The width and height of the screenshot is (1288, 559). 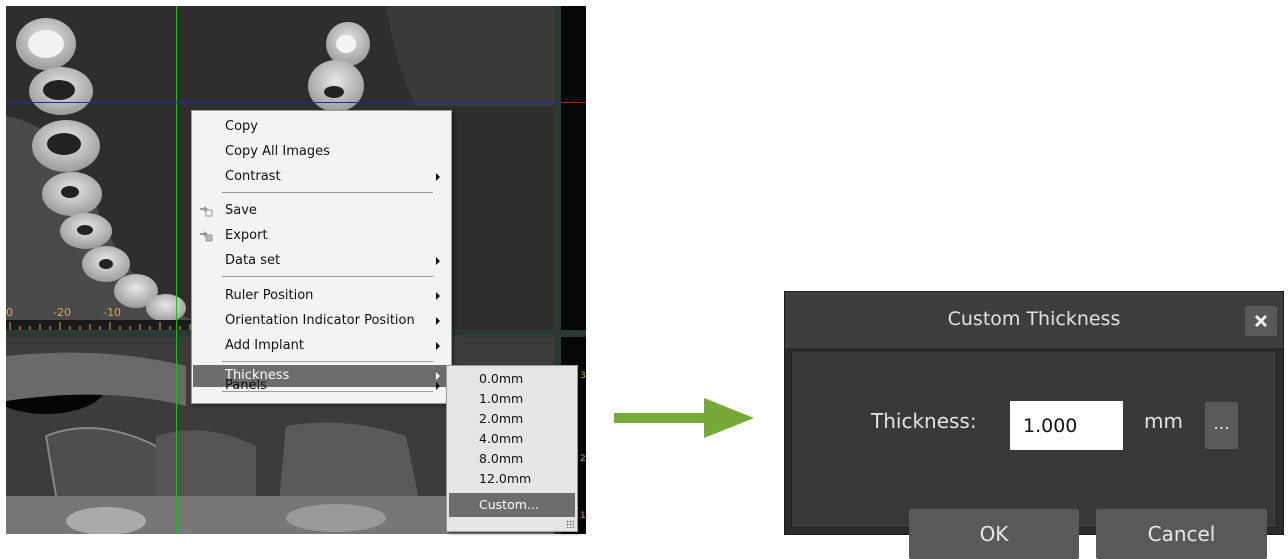 What do you see at coordinates (684, 418) in the screenshot?
I see `arrow-right-icon` at bounding box center [684, 418].